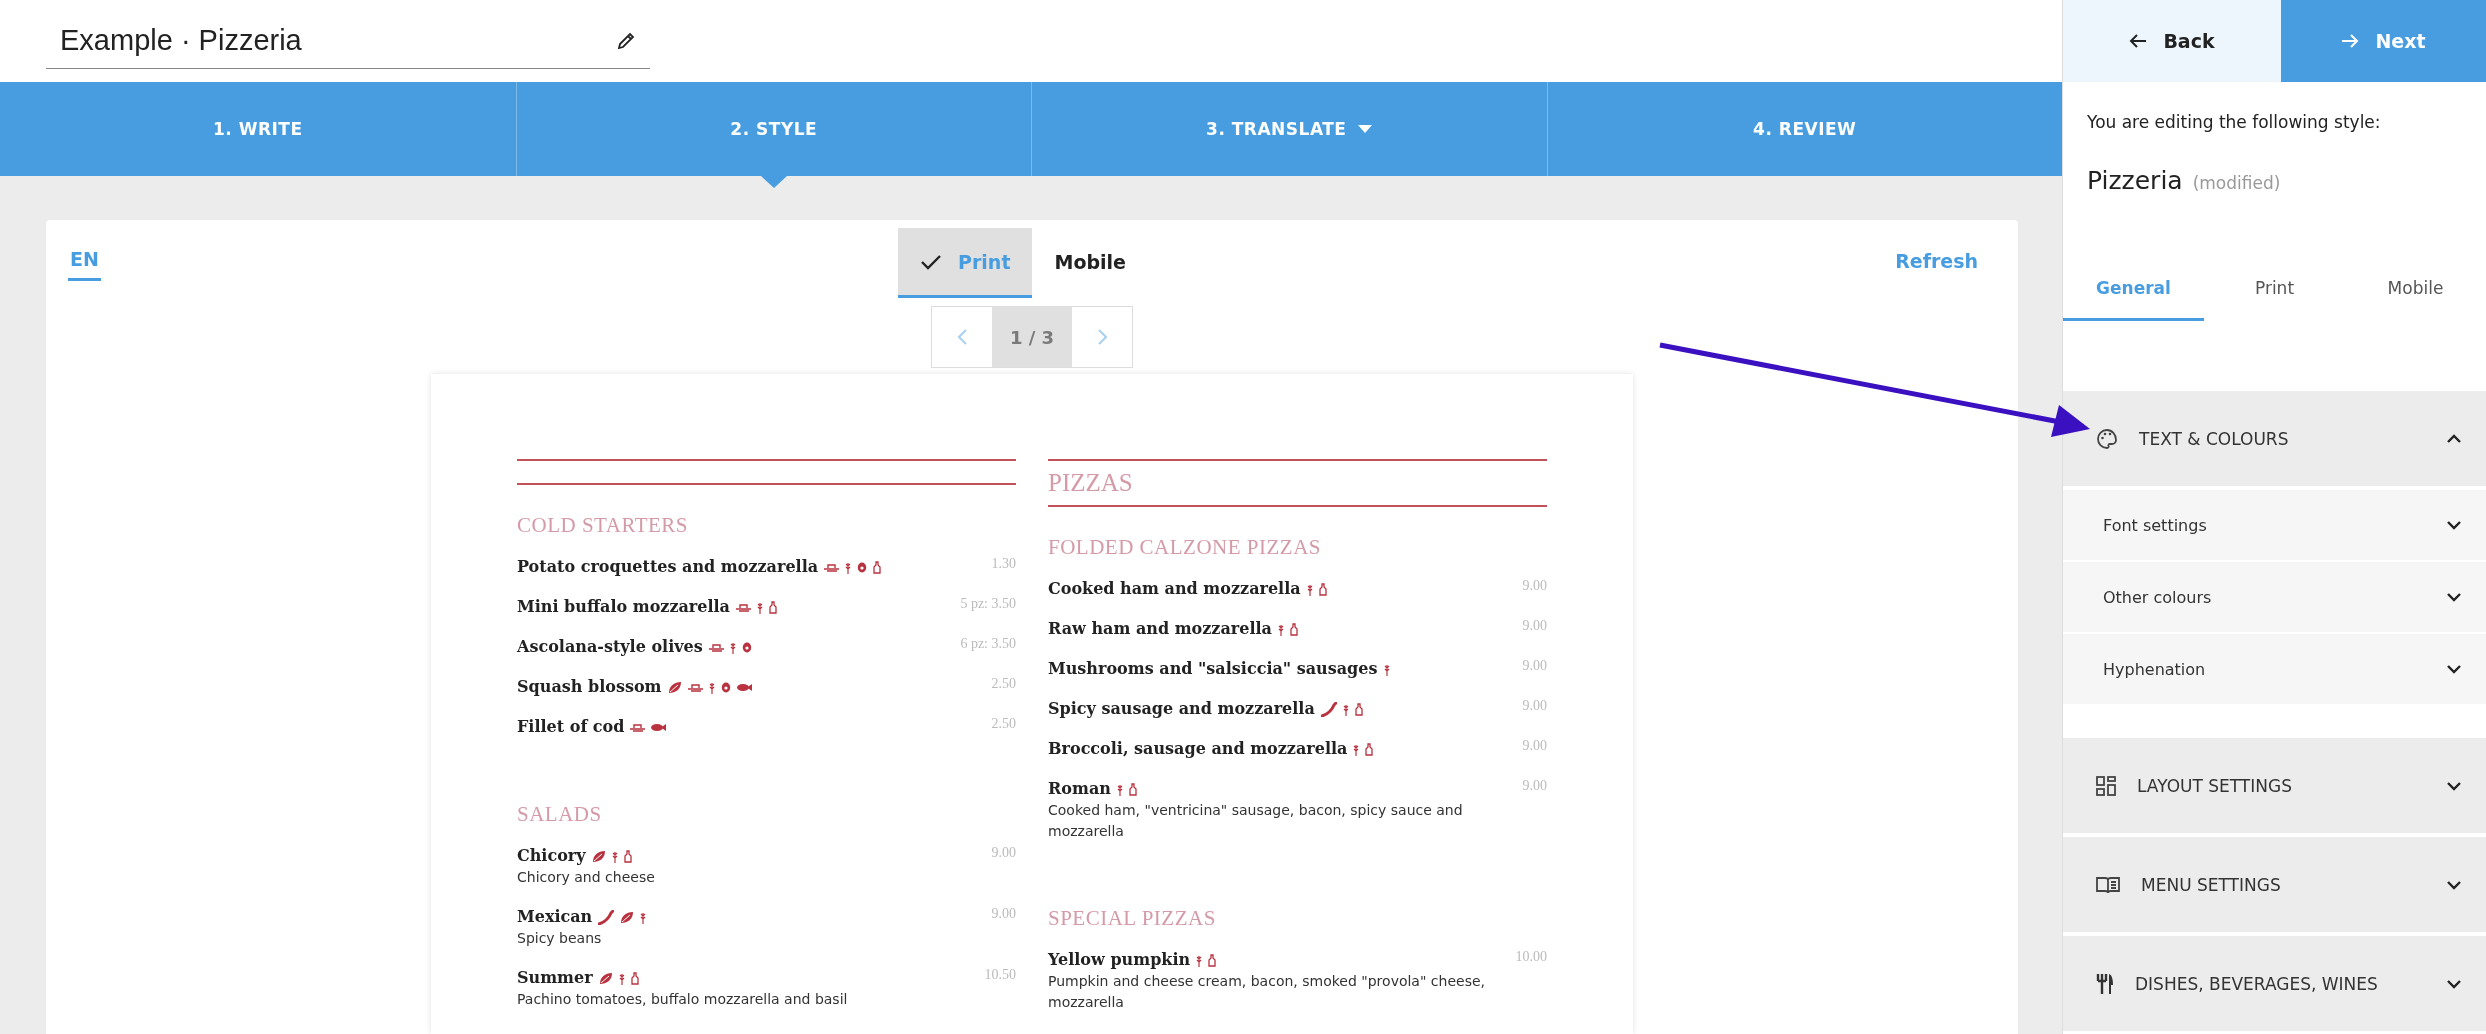 Image resolution: width=2486 pixels, height=1034 pixels. Describe the element at coordinates (1174, 589) in the screenshot. I see `dish-name: Cooked ham and mozzarella` at that location.